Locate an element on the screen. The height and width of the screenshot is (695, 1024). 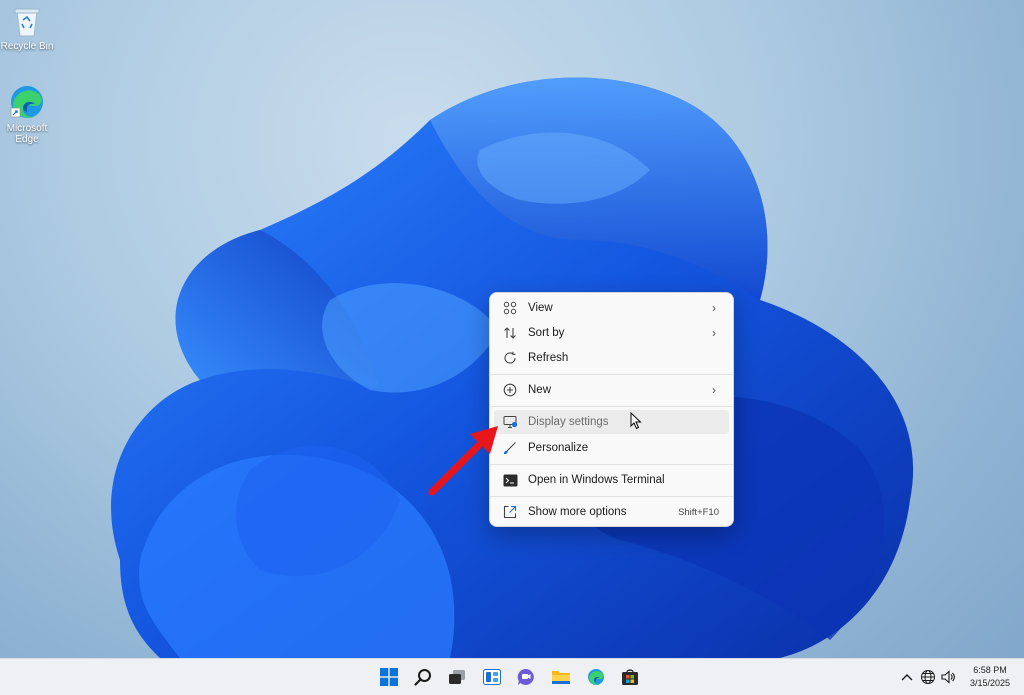
desktop-icon-microsoft-edge: Microsoft Edge is located at coordinates (28, 114).